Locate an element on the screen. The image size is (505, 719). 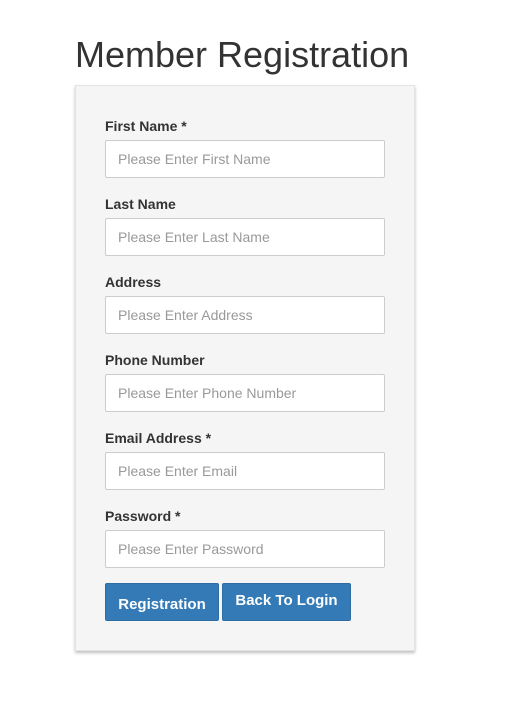
first-name-input is located at coordinates (245, 159).